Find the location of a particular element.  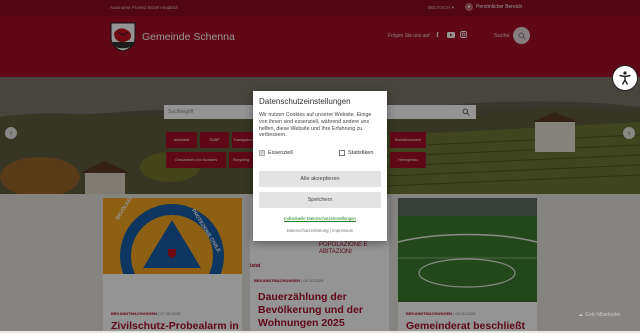

watermark-text: Gobi Mitarbeiter is located at coordinates (603, 315).